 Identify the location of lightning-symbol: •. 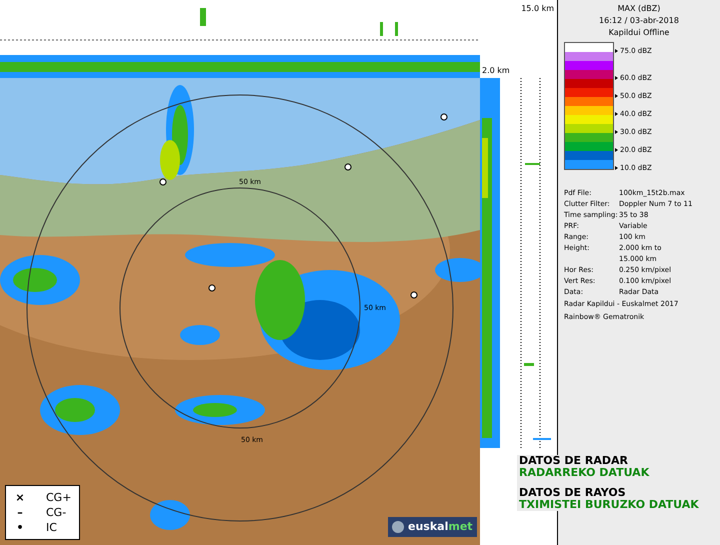
(20, 527).